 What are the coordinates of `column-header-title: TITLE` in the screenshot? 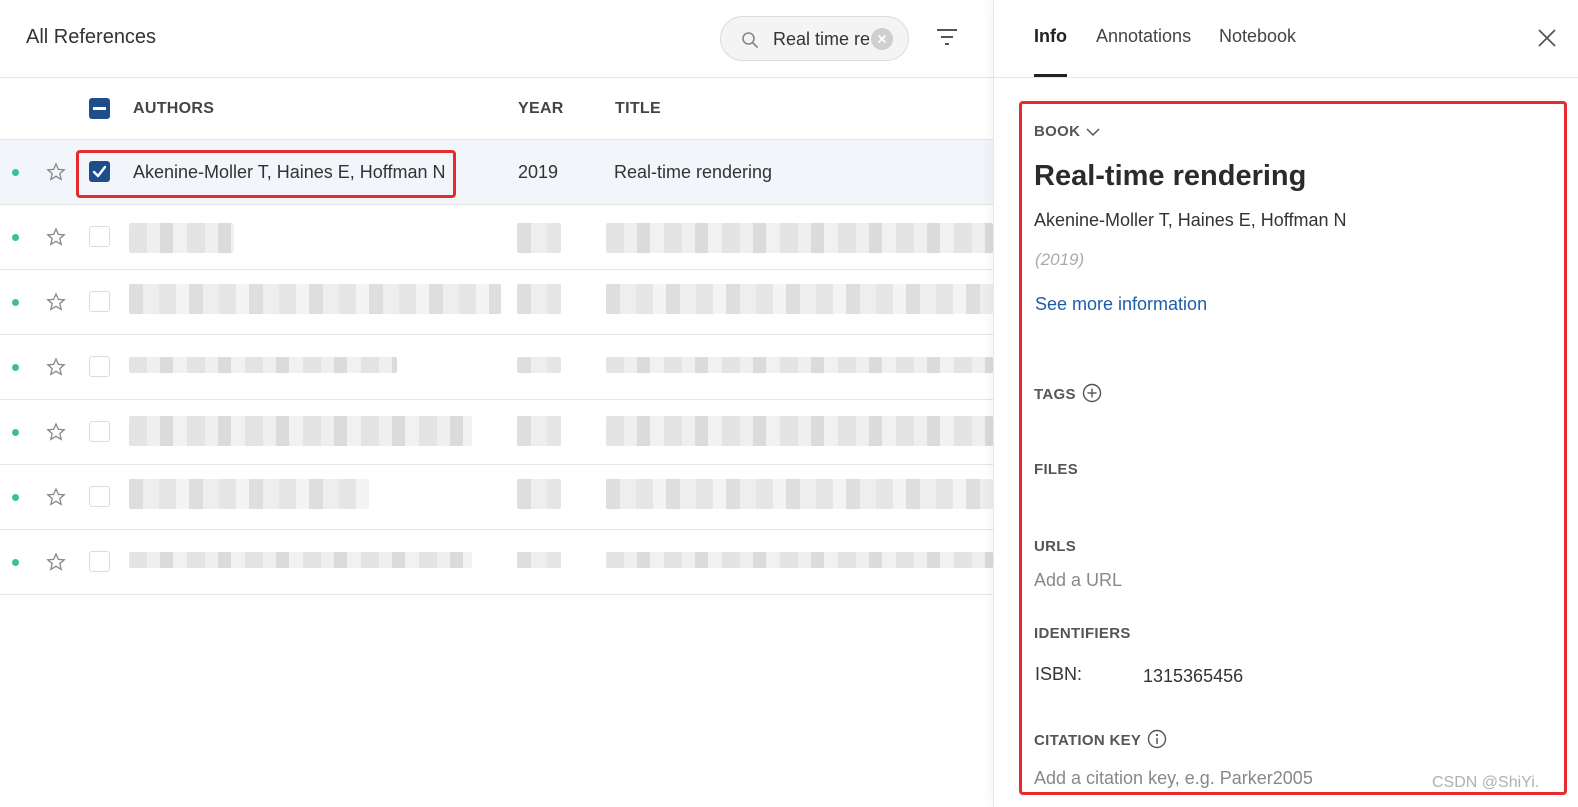 It's located at (638, 109).